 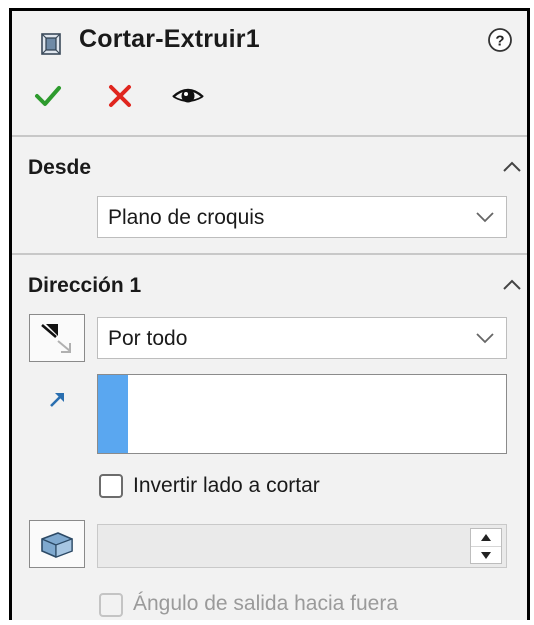 I want to click on offset-surface-button, so click(x=57, y=544).